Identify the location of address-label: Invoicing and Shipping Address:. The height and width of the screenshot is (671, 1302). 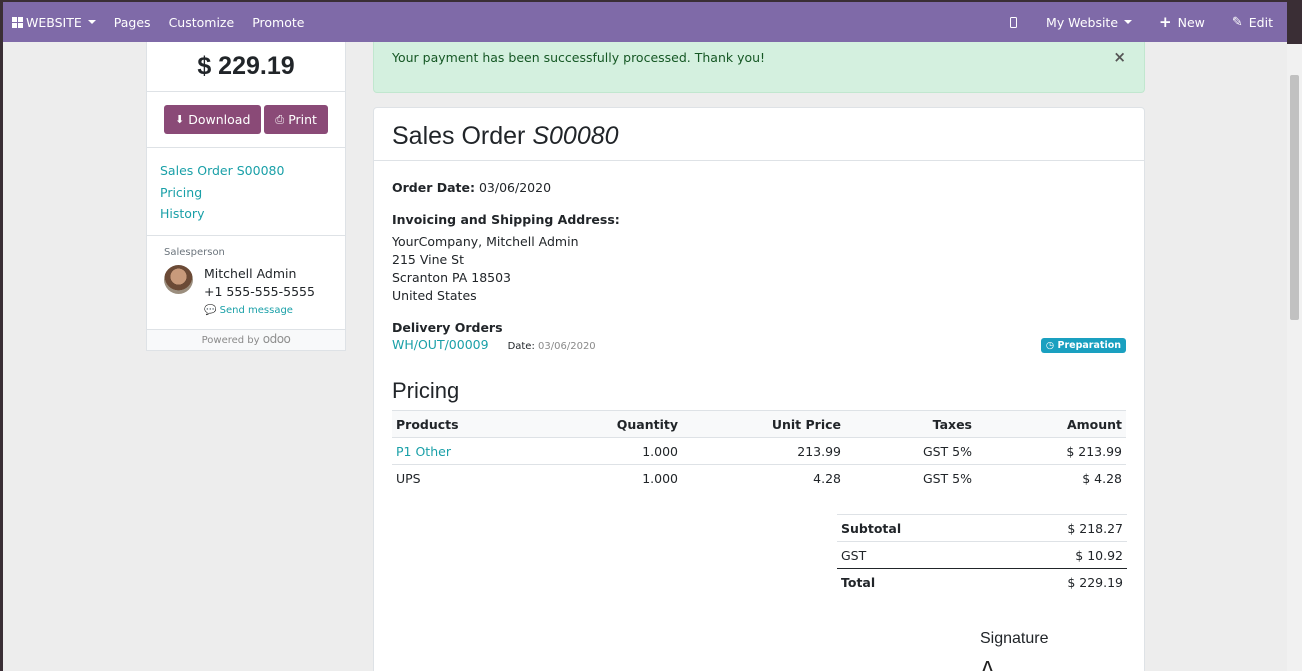
(506, 219).